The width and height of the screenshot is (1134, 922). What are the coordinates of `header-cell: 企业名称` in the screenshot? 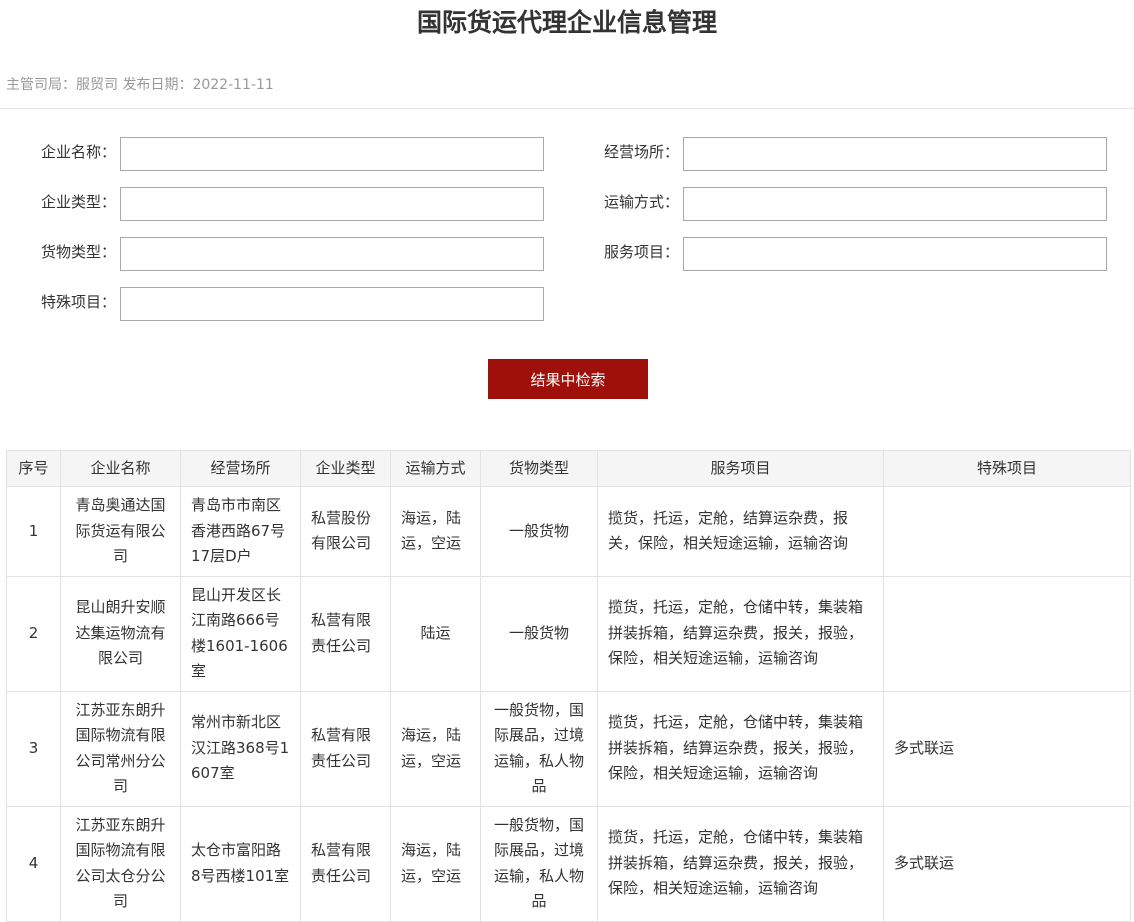 It's located at (120, 468).